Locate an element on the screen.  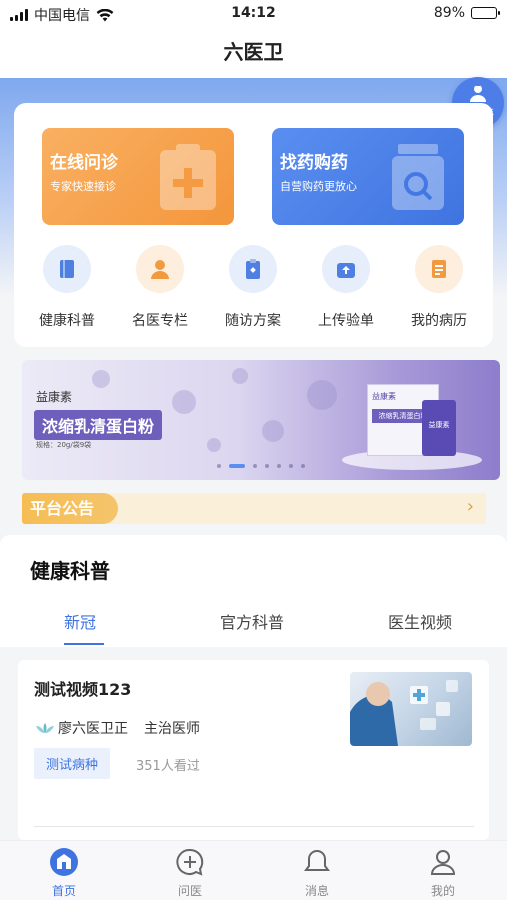
consult-subtitle: 专家快速接诊 is located at coordinates (83, 186).